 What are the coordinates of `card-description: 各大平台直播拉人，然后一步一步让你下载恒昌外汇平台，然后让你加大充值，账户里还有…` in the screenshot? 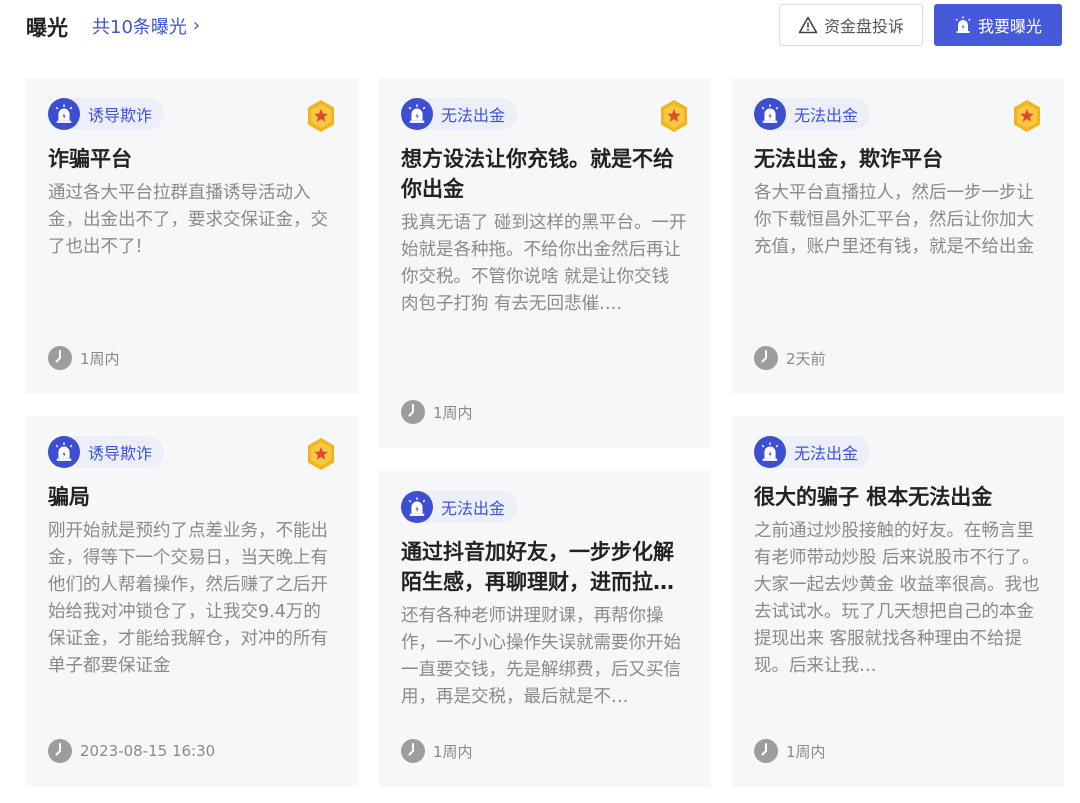 It's located at (894, 220).